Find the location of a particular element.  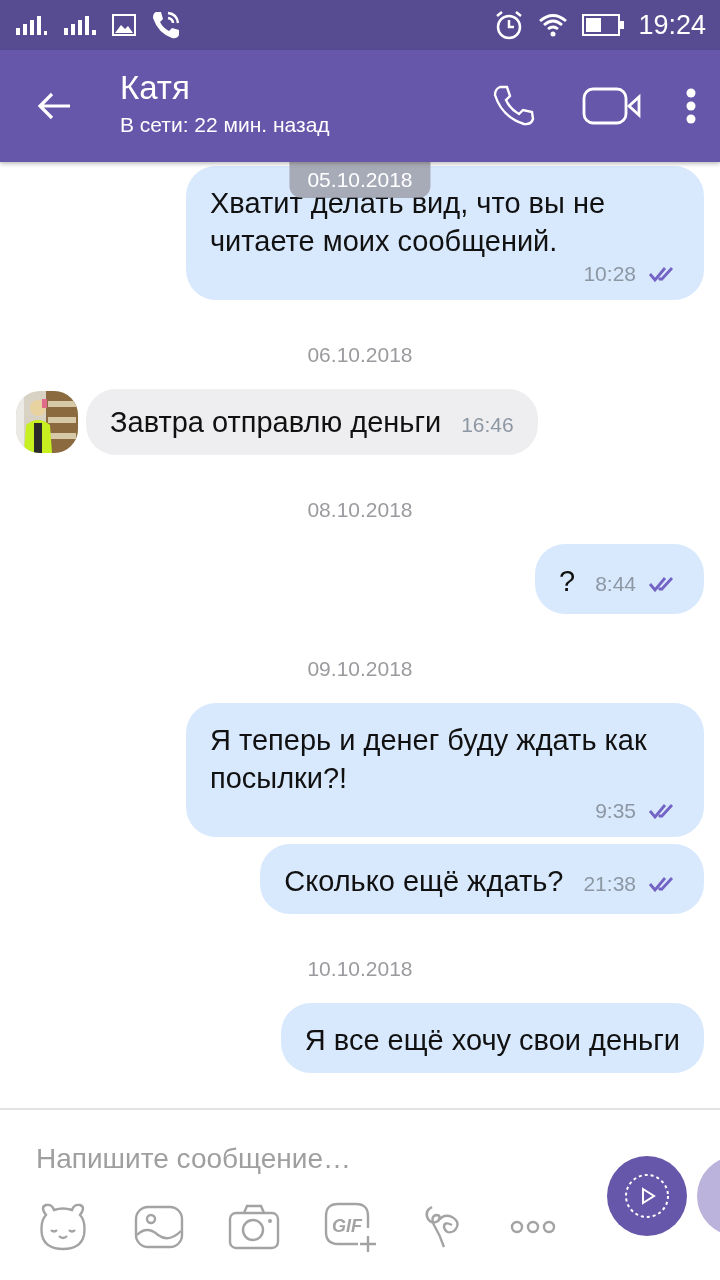

gallery-icon is located at coordinates (159, 1227).